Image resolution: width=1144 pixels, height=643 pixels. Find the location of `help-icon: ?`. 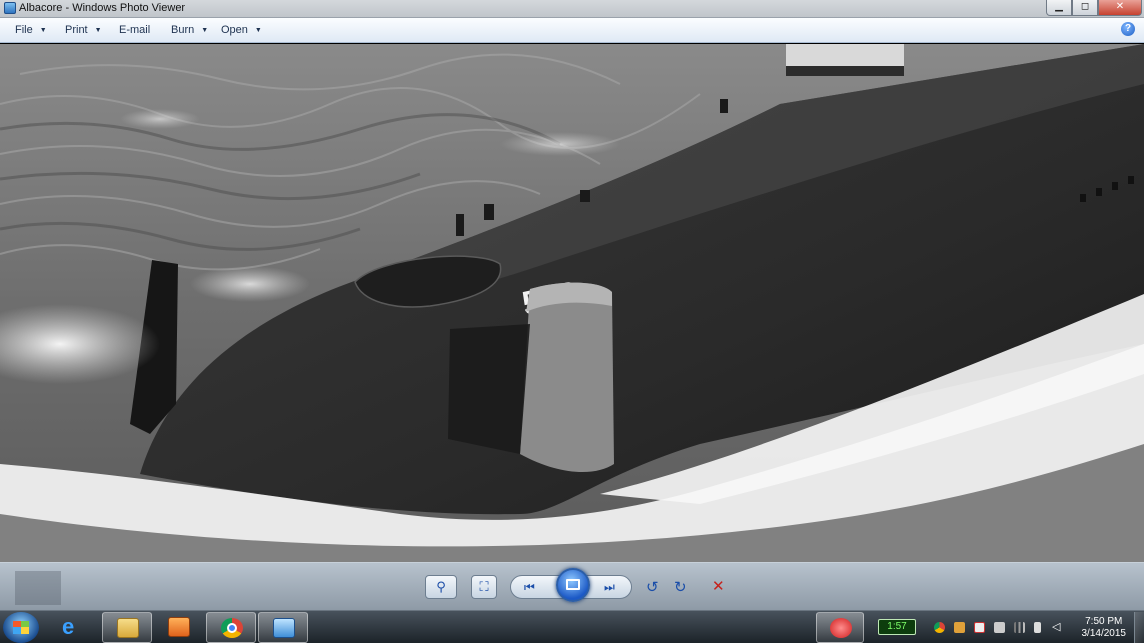

help-icon: ? is located at coordinates (1128, 29).